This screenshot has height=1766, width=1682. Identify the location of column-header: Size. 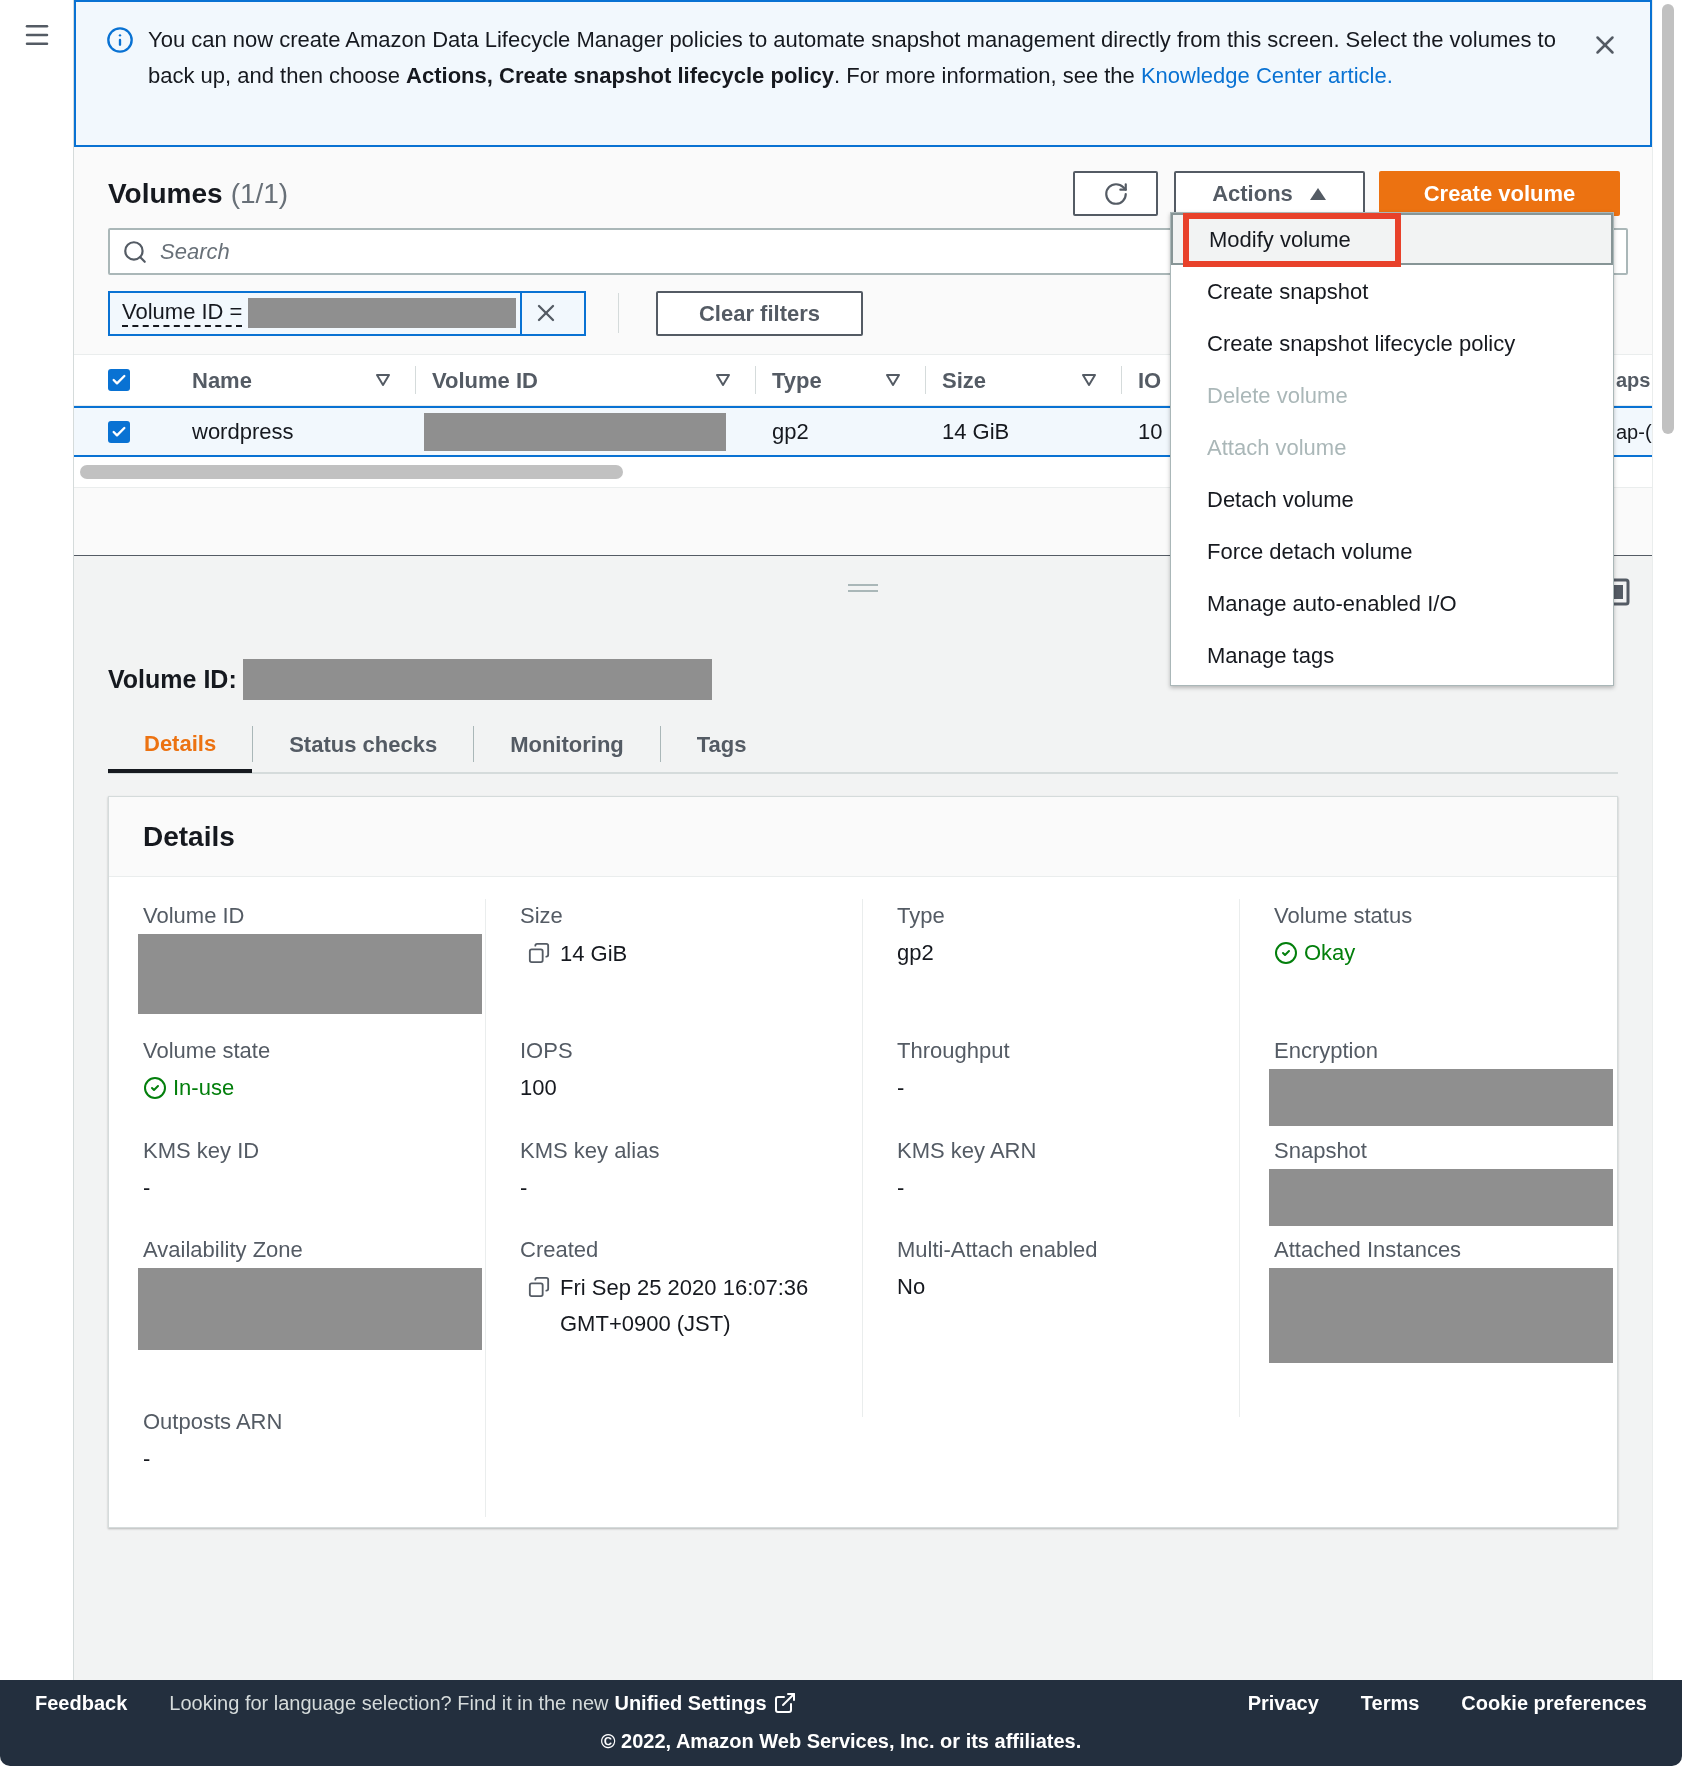
(964, 380).